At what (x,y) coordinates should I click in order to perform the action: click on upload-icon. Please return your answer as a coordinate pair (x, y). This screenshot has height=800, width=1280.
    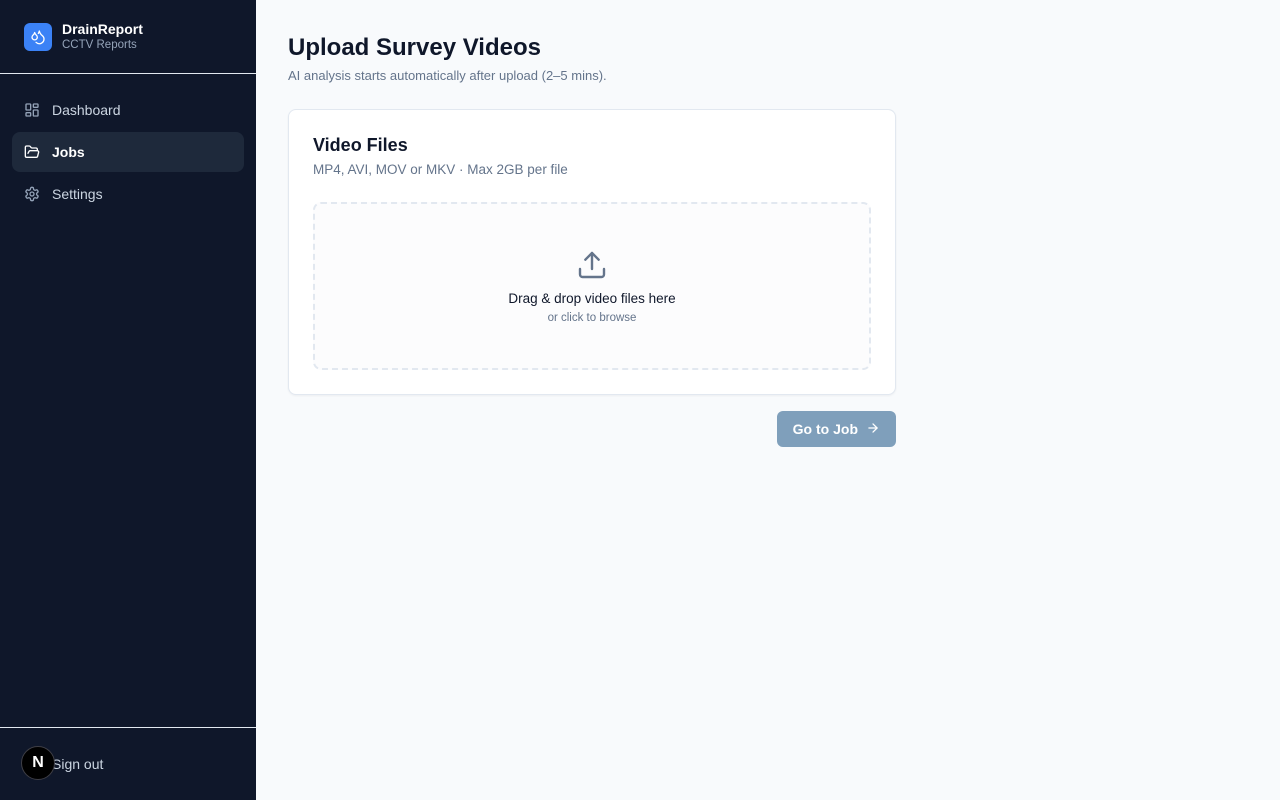
    Looking at the image, I should click on (592, 265).